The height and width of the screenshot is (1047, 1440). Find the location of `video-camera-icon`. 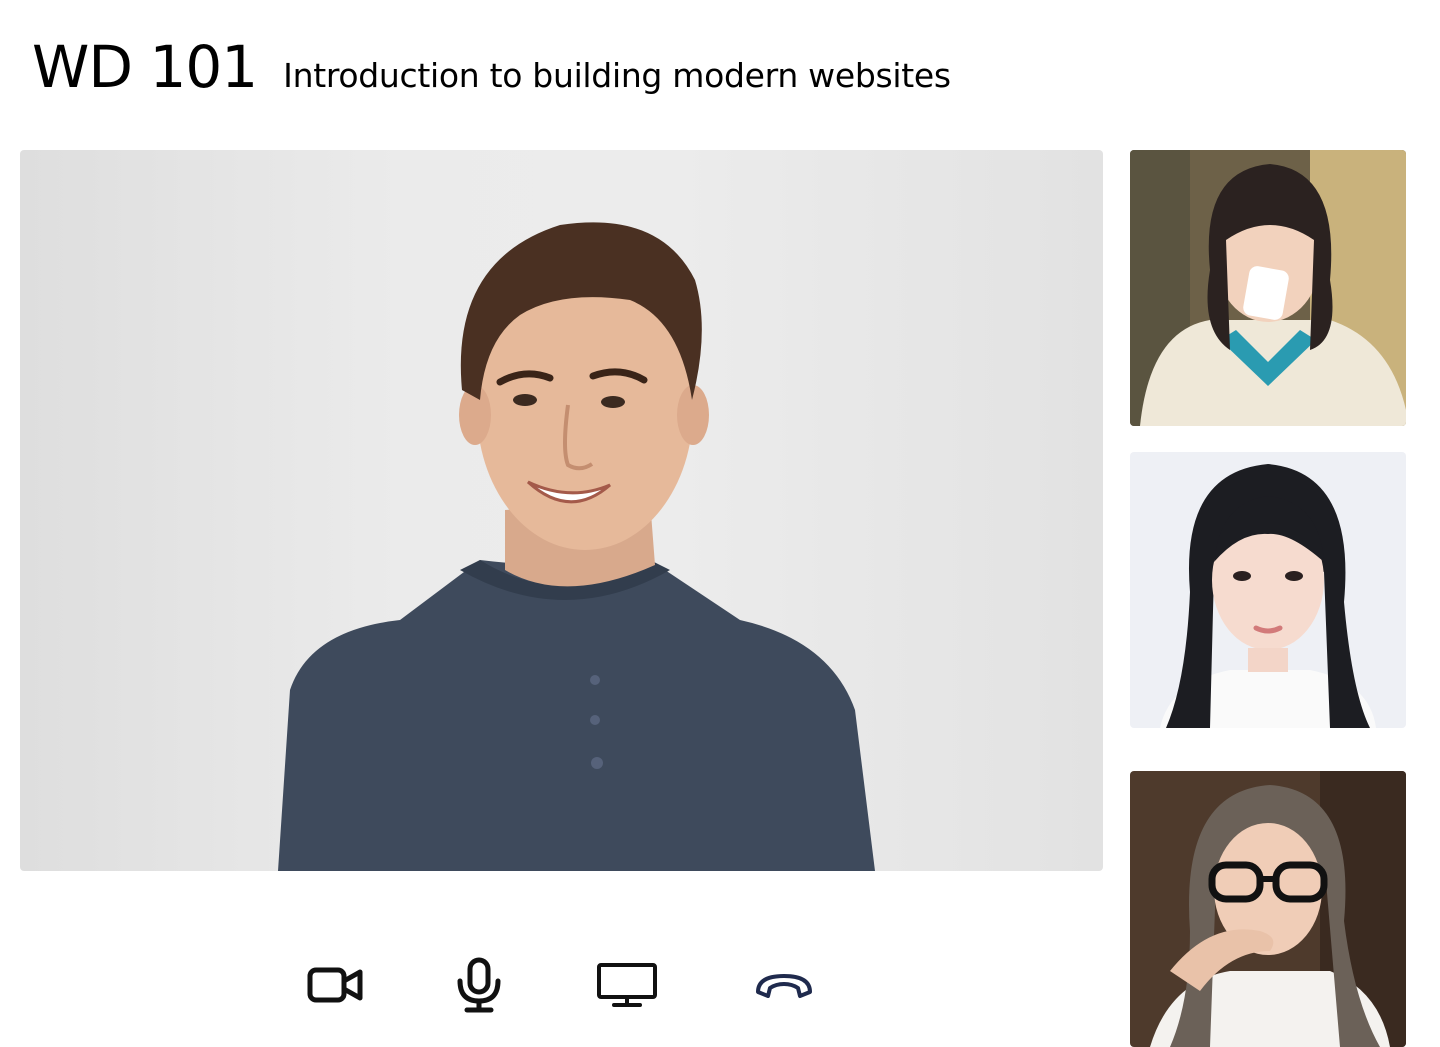

video-camera-icon is located at coordinates (335, 985).